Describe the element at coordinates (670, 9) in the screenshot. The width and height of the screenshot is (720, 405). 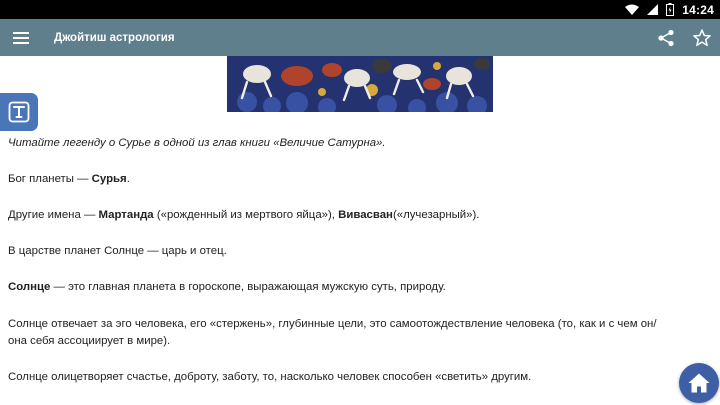
I see `battery-icon` at that location.